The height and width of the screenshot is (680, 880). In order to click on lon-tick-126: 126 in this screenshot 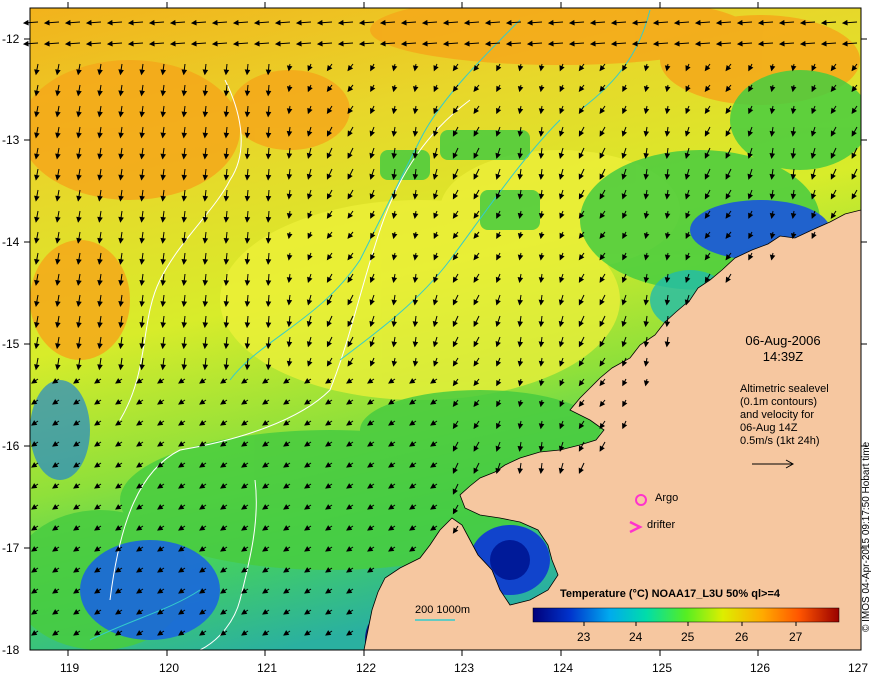, I will do `click(760, 668)`.